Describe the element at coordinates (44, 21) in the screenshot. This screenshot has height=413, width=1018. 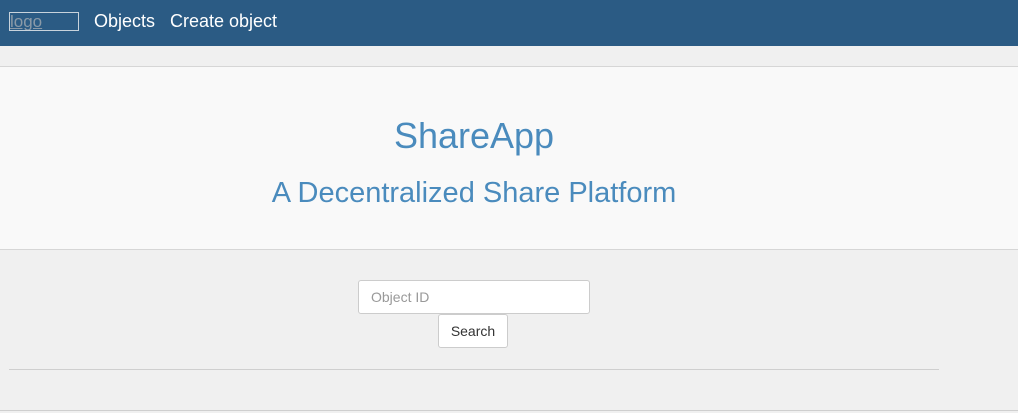
I see `logo-image: logo` at that location.